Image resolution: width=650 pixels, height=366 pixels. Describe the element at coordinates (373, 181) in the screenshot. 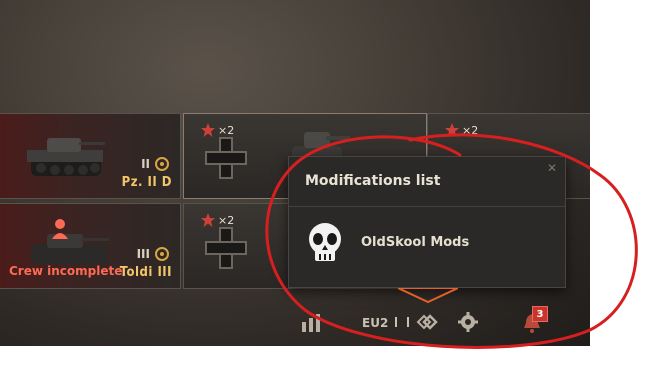

I see `popup-title: Modifications list` at that location.